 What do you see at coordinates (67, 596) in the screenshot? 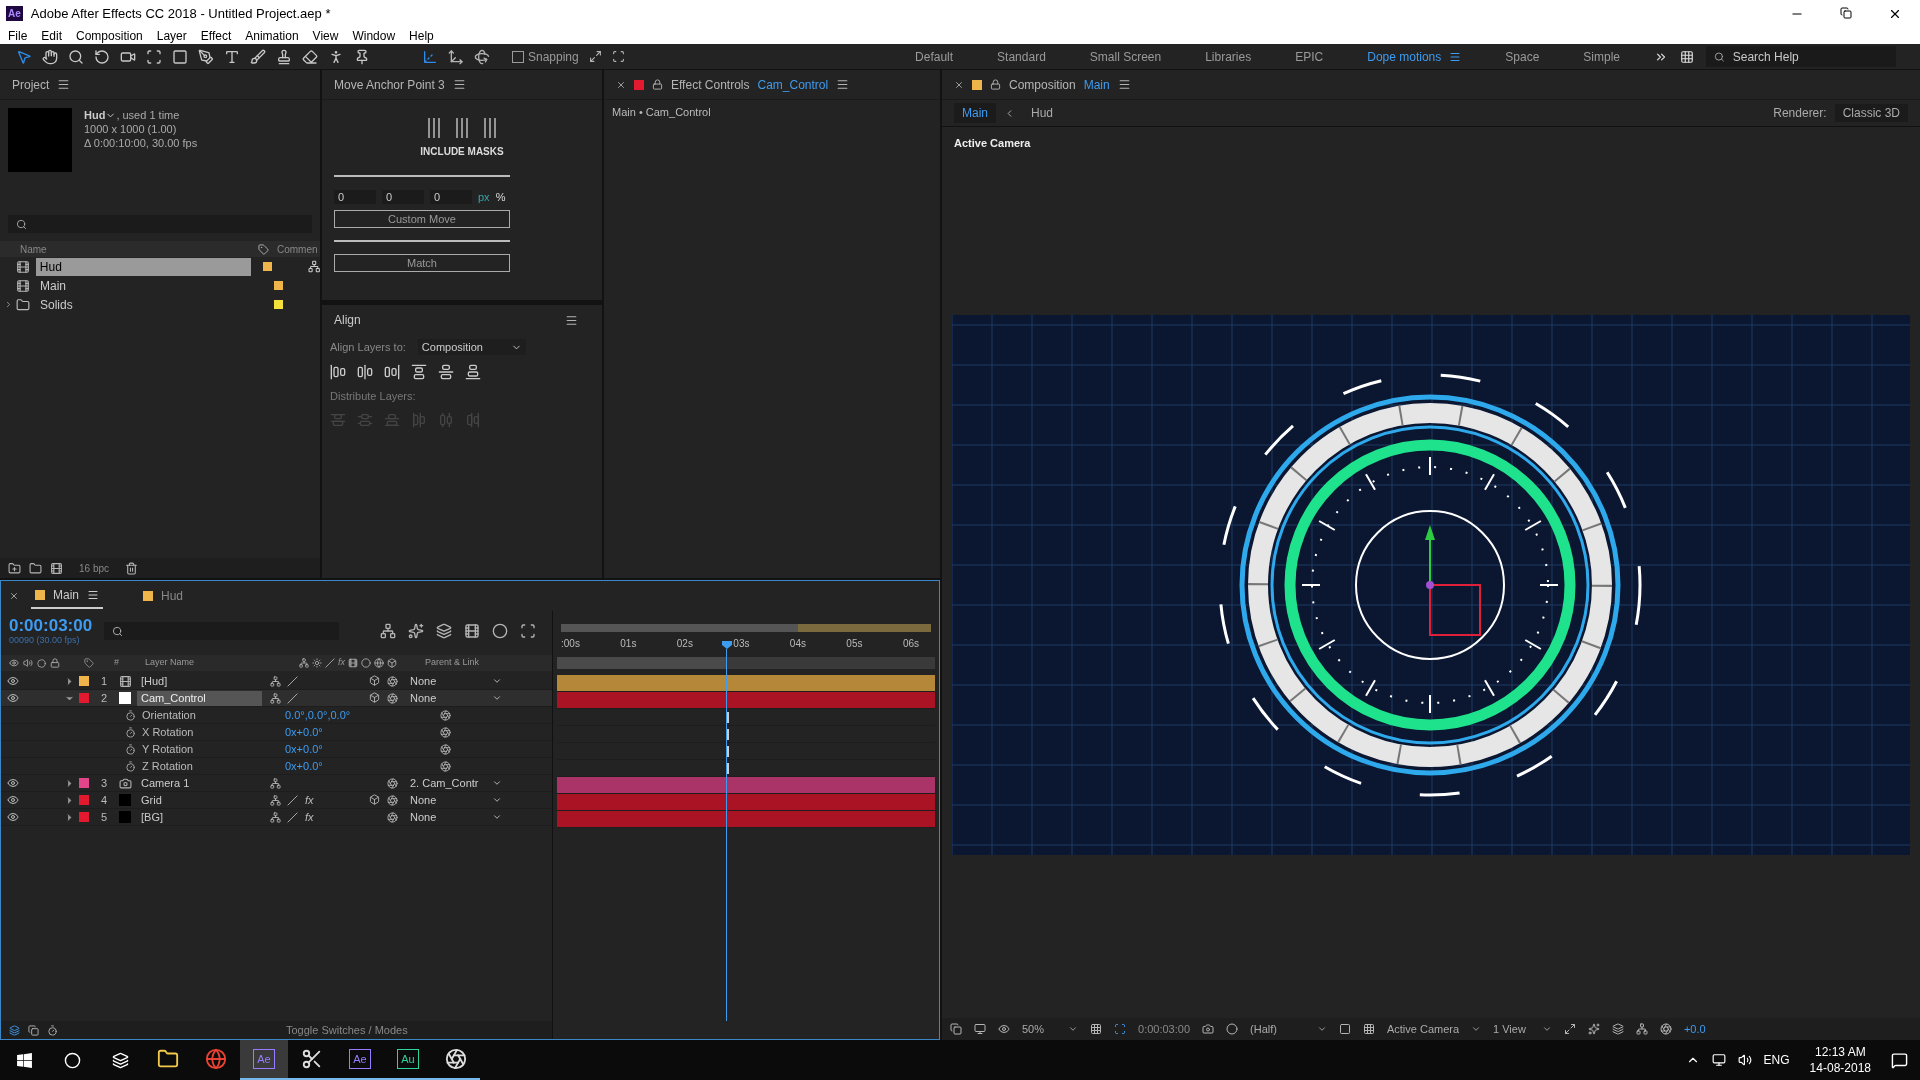
I see `timeline-tab: Main` at bounding box center [67, 596].